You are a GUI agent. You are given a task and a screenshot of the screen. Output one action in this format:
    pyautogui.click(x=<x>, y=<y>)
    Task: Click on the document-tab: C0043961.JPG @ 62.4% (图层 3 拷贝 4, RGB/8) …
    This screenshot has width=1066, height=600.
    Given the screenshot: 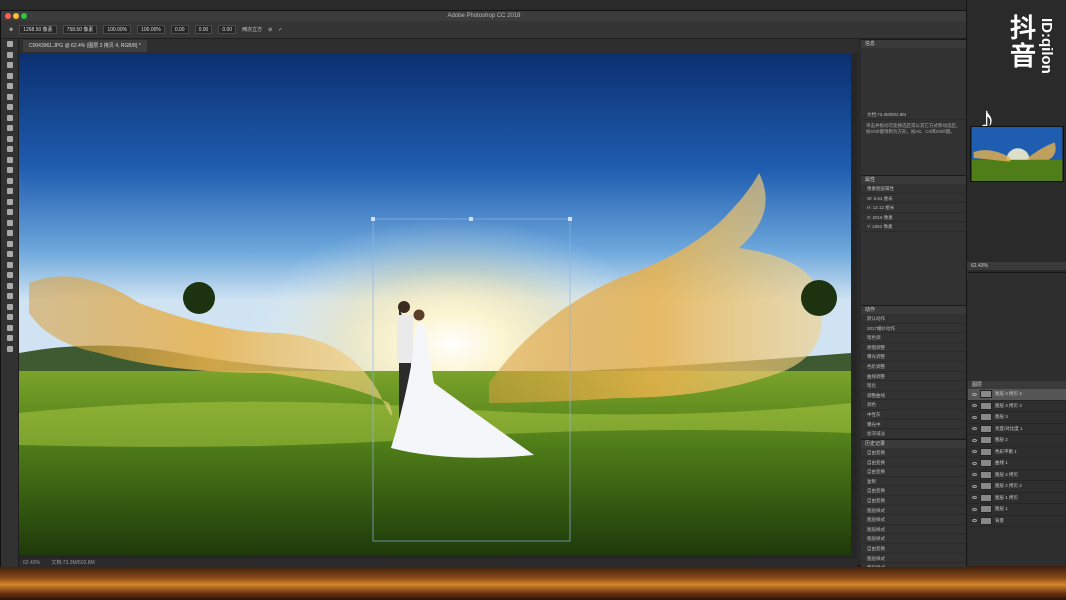 What is the action you would take?
    pyautogui.click(x=85, y=46)
    